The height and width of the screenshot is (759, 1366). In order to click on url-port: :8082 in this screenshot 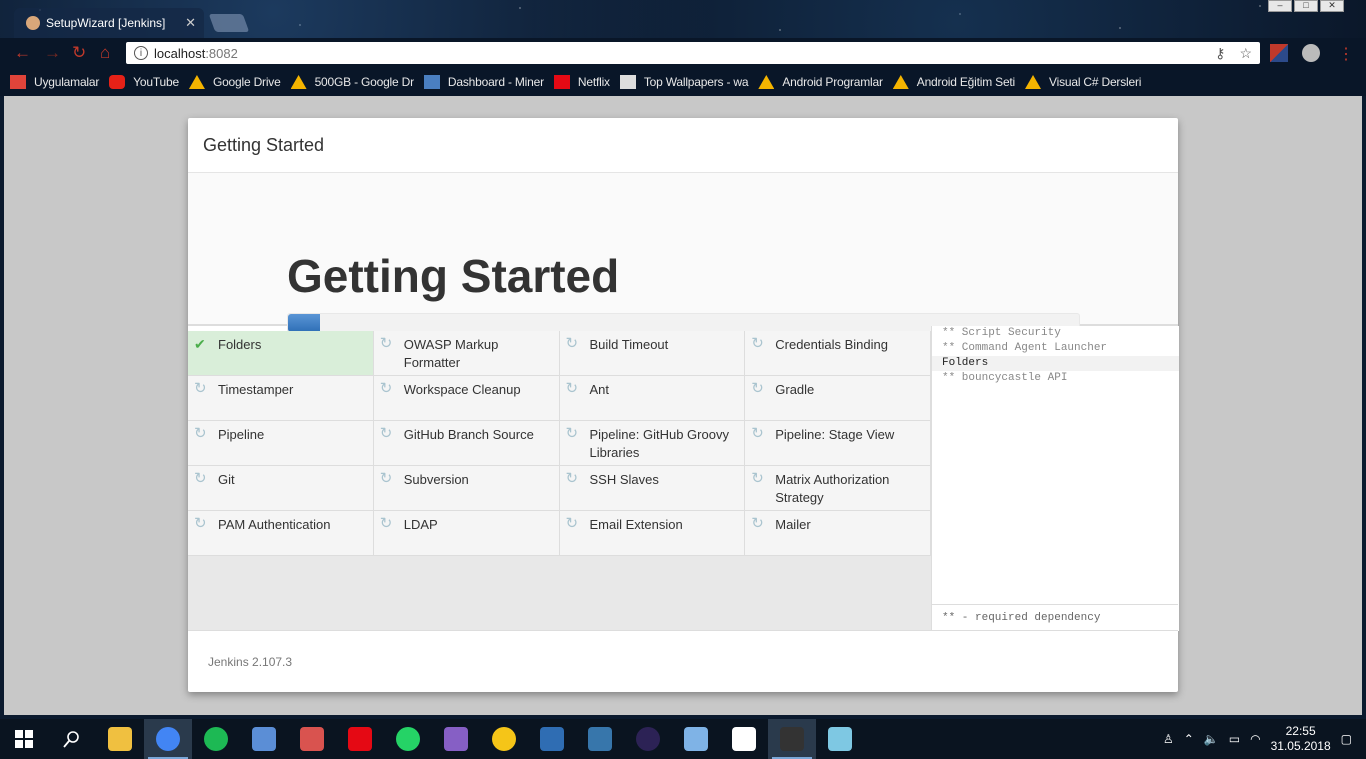, I will do `click(221, 53)`.